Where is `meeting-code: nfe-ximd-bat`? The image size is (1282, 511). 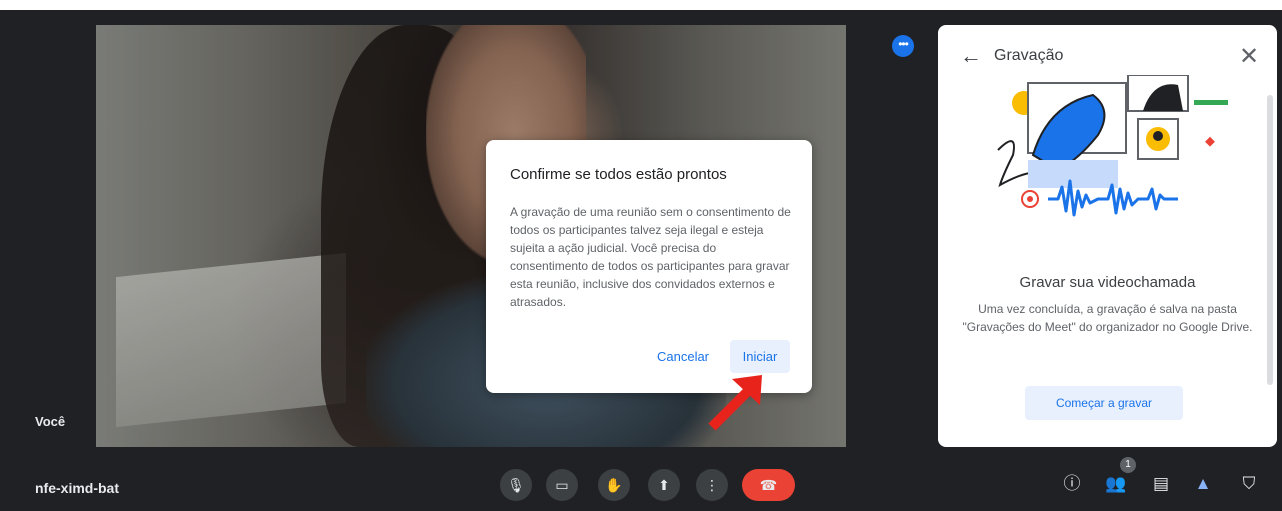
meeting-code: nfe-ximd-bat is located at coordinates (77, 488).